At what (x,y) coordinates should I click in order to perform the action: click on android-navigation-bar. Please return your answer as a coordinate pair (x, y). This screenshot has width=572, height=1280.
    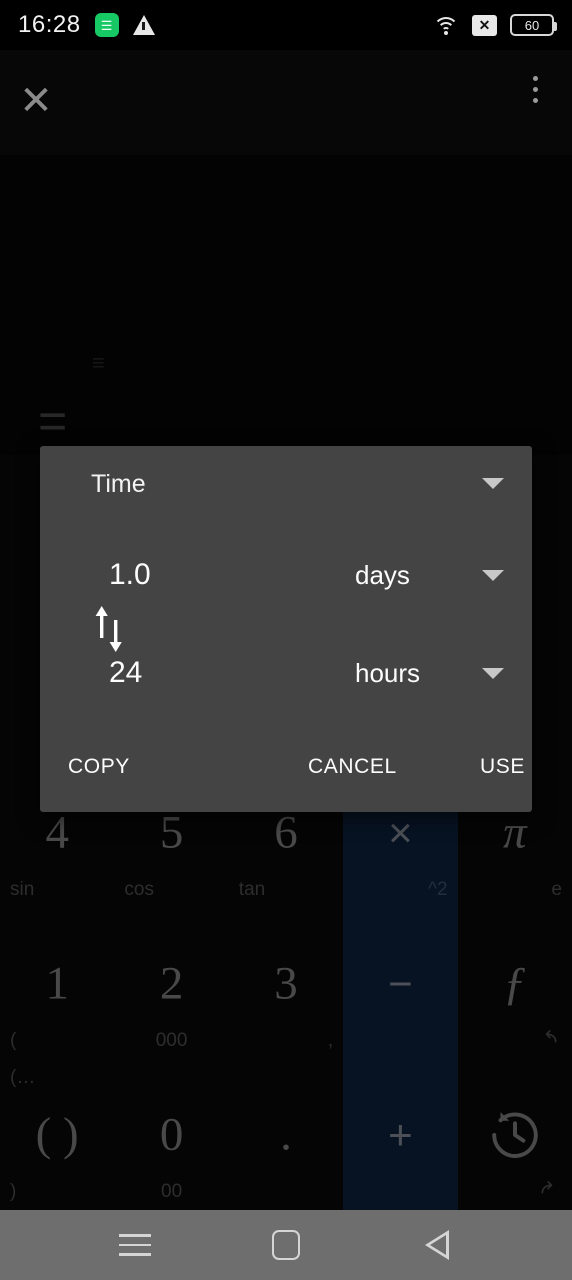
    Looking at the image, I should click on (286, 1245).